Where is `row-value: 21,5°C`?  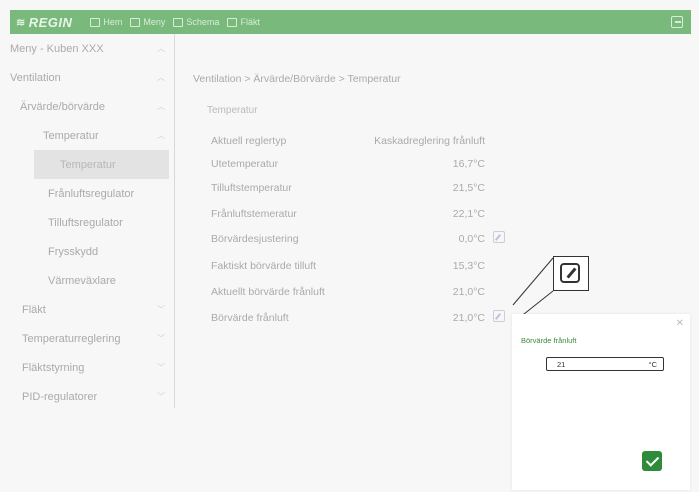
row-value: 21,5°C is located at coordinates (468, 188).